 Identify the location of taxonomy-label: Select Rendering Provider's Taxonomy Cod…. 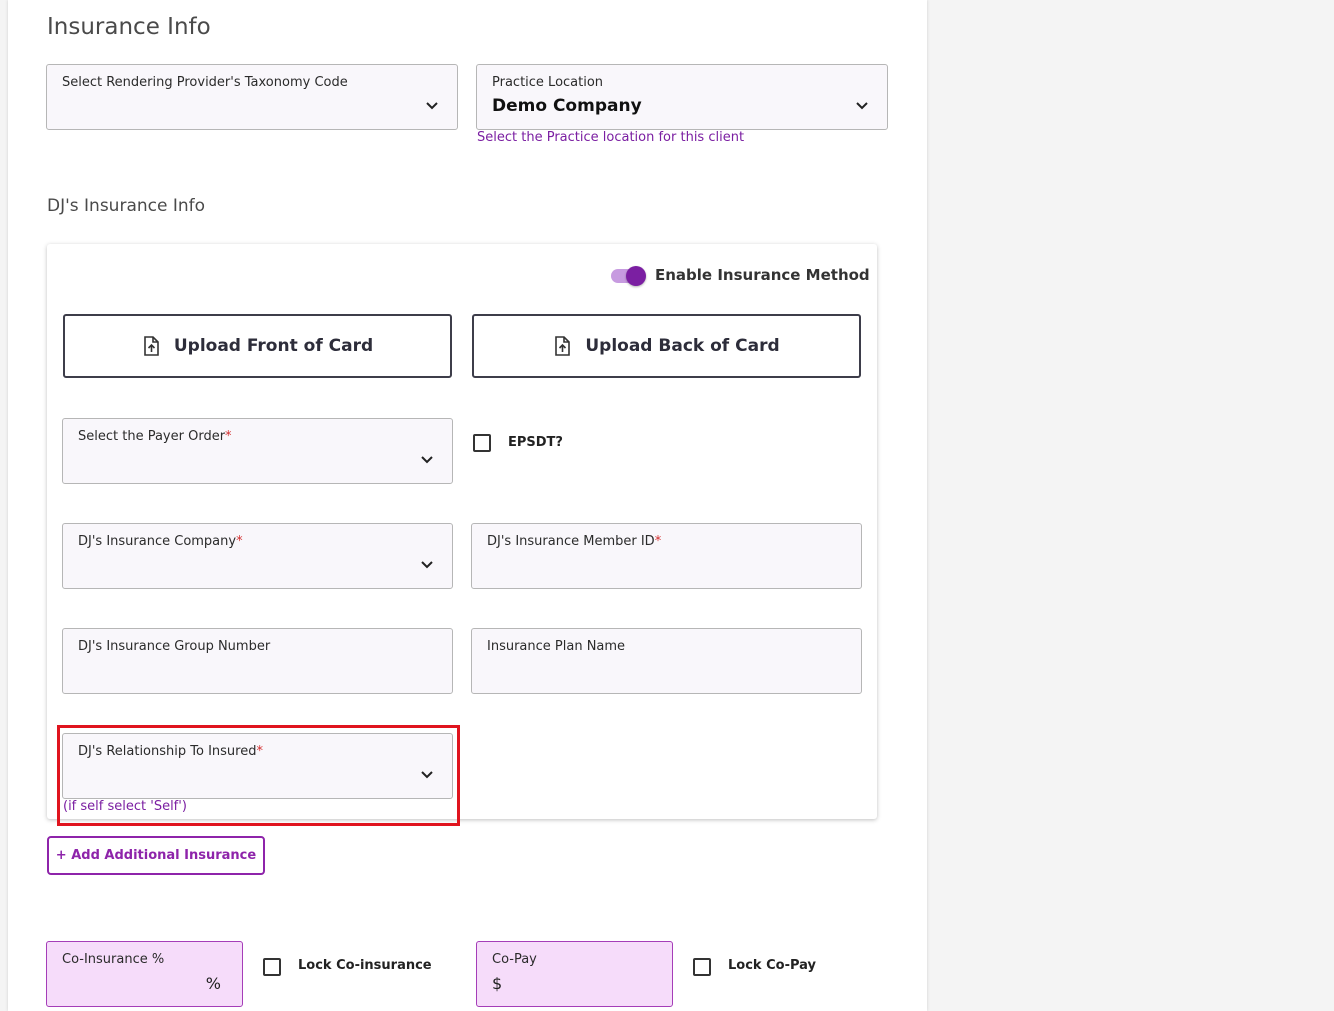
(205, 82).